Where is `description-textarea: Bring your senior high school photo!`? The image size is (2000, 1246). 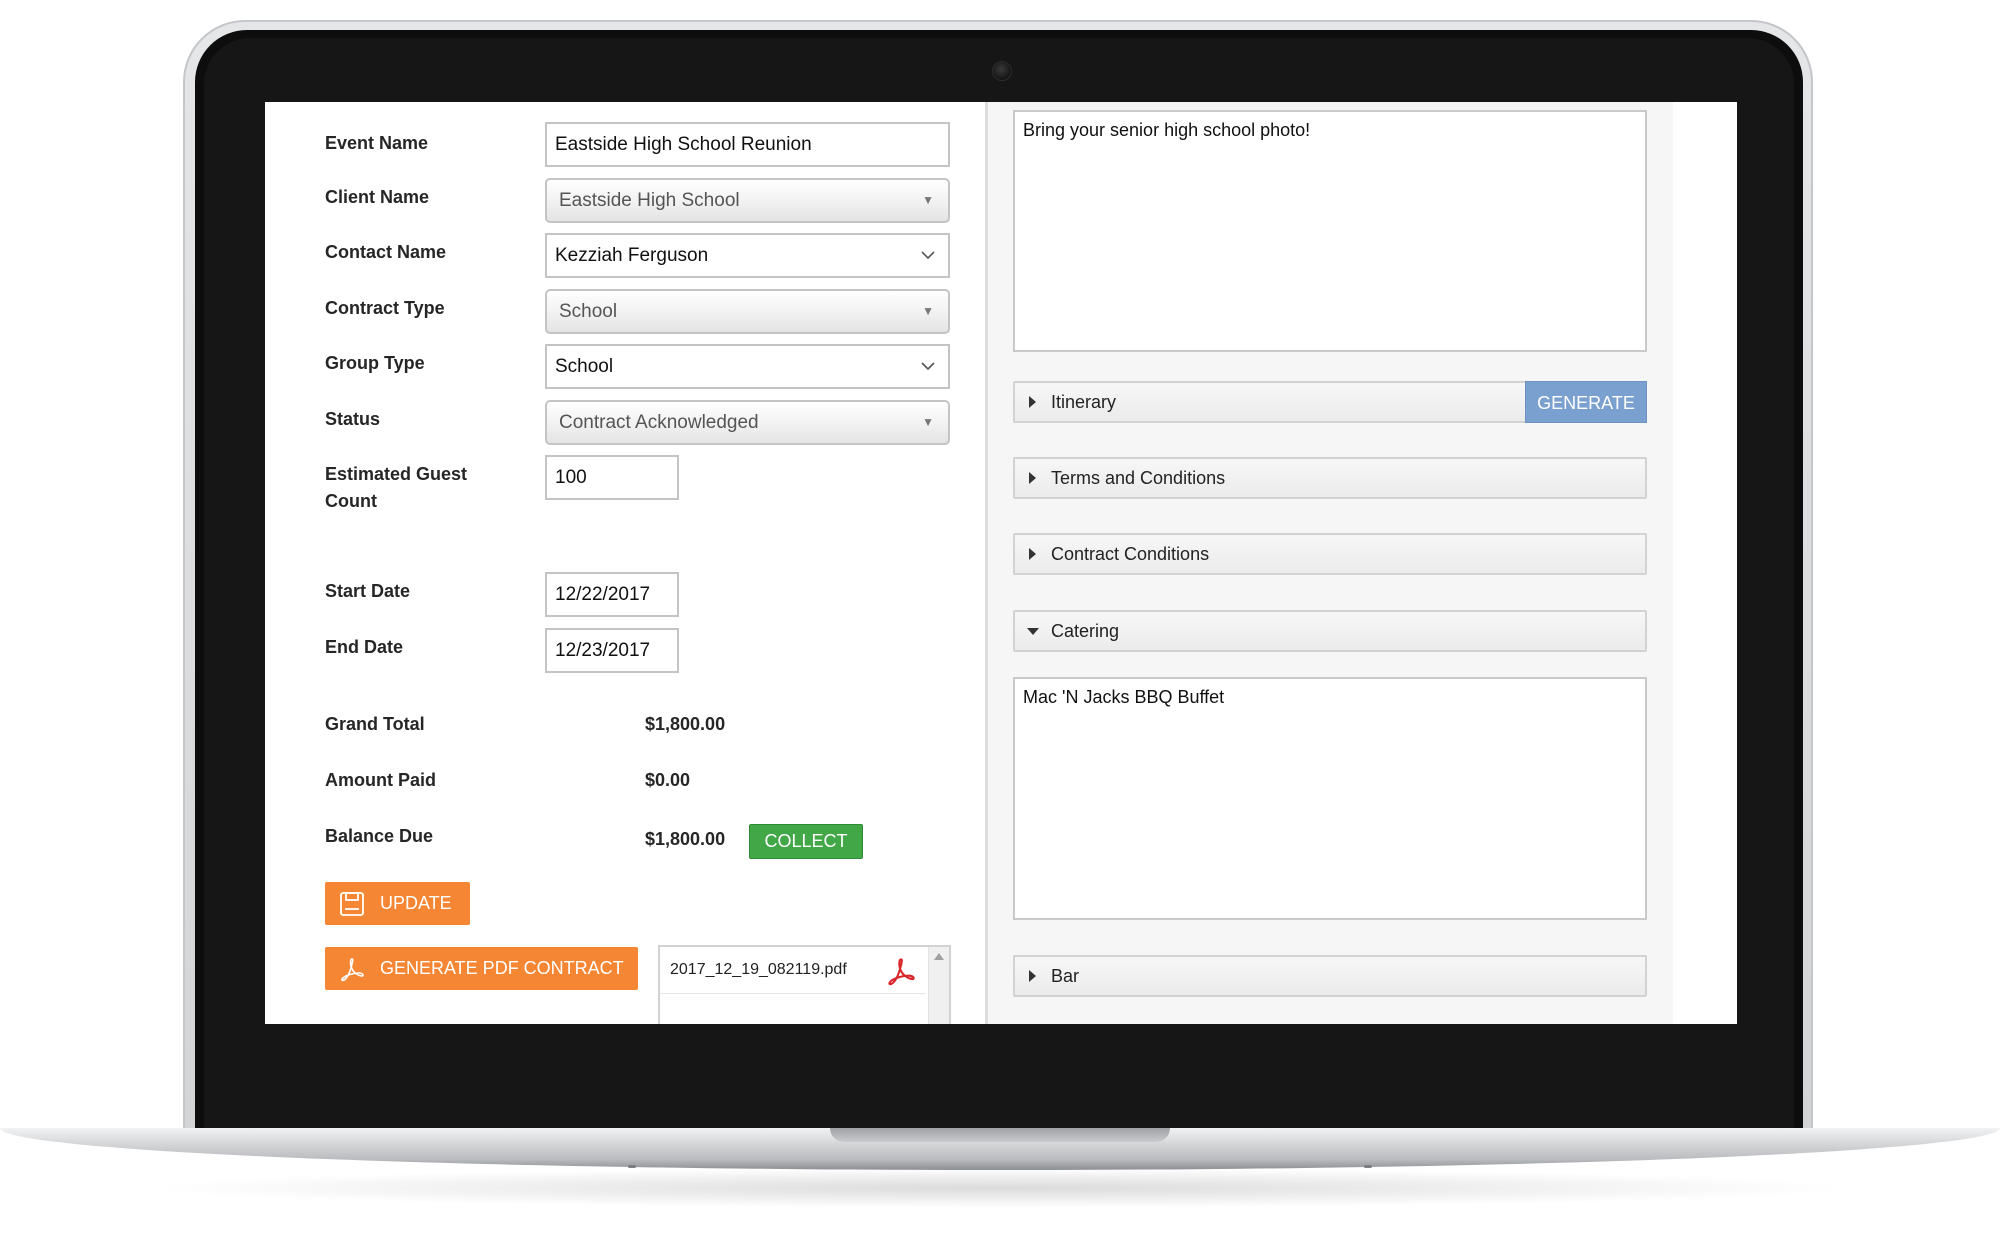
description-textarea: Bring your senior high school photo! is located at coordinates (1330, 231).